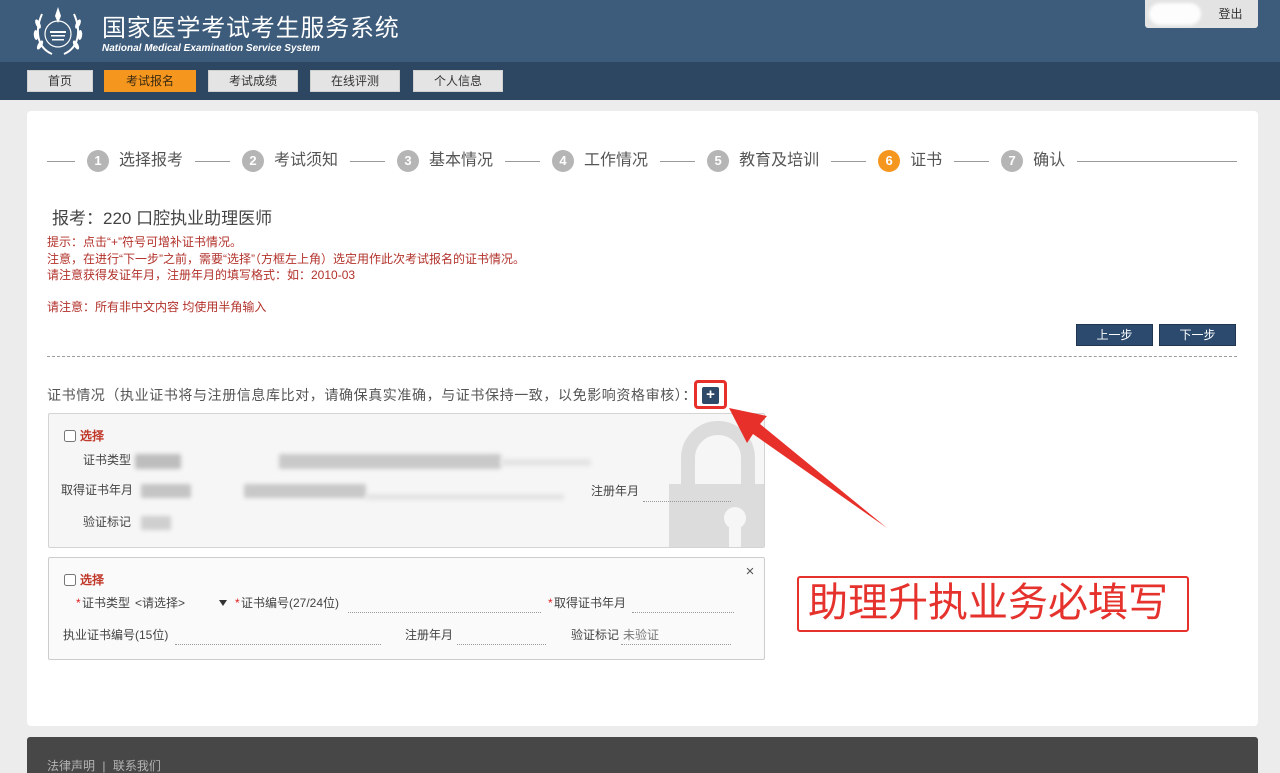  What do you see at coordinates (1114, 335) in the screenshot?
I see `prev-step-button: 上一步` at bounding box center [1114, 335].